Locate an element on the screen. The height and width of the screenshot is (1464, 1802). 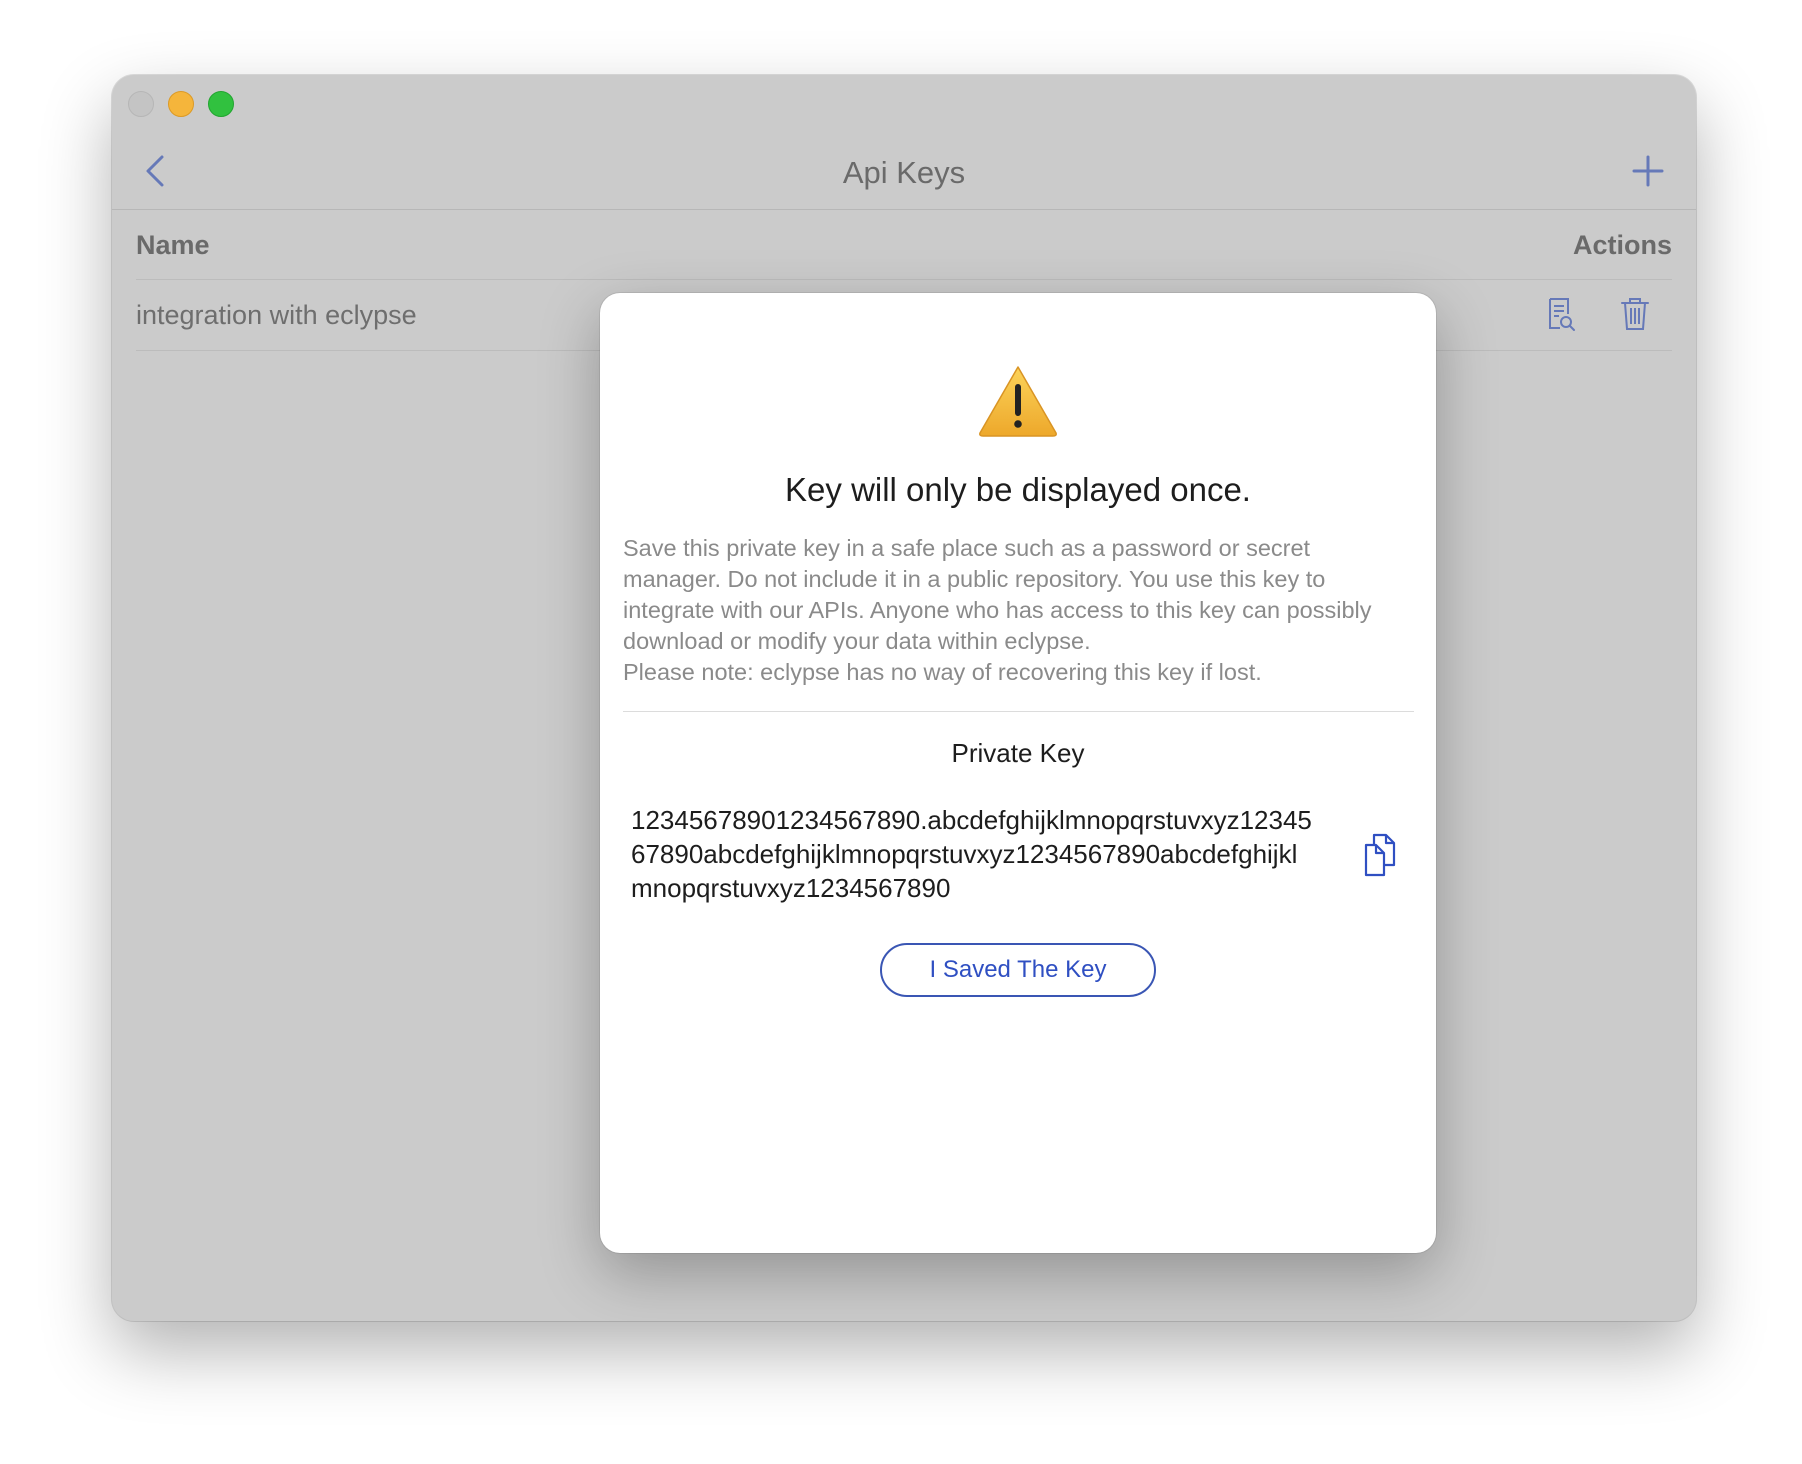
view-document-icon is located at coordinates (1562, 314).